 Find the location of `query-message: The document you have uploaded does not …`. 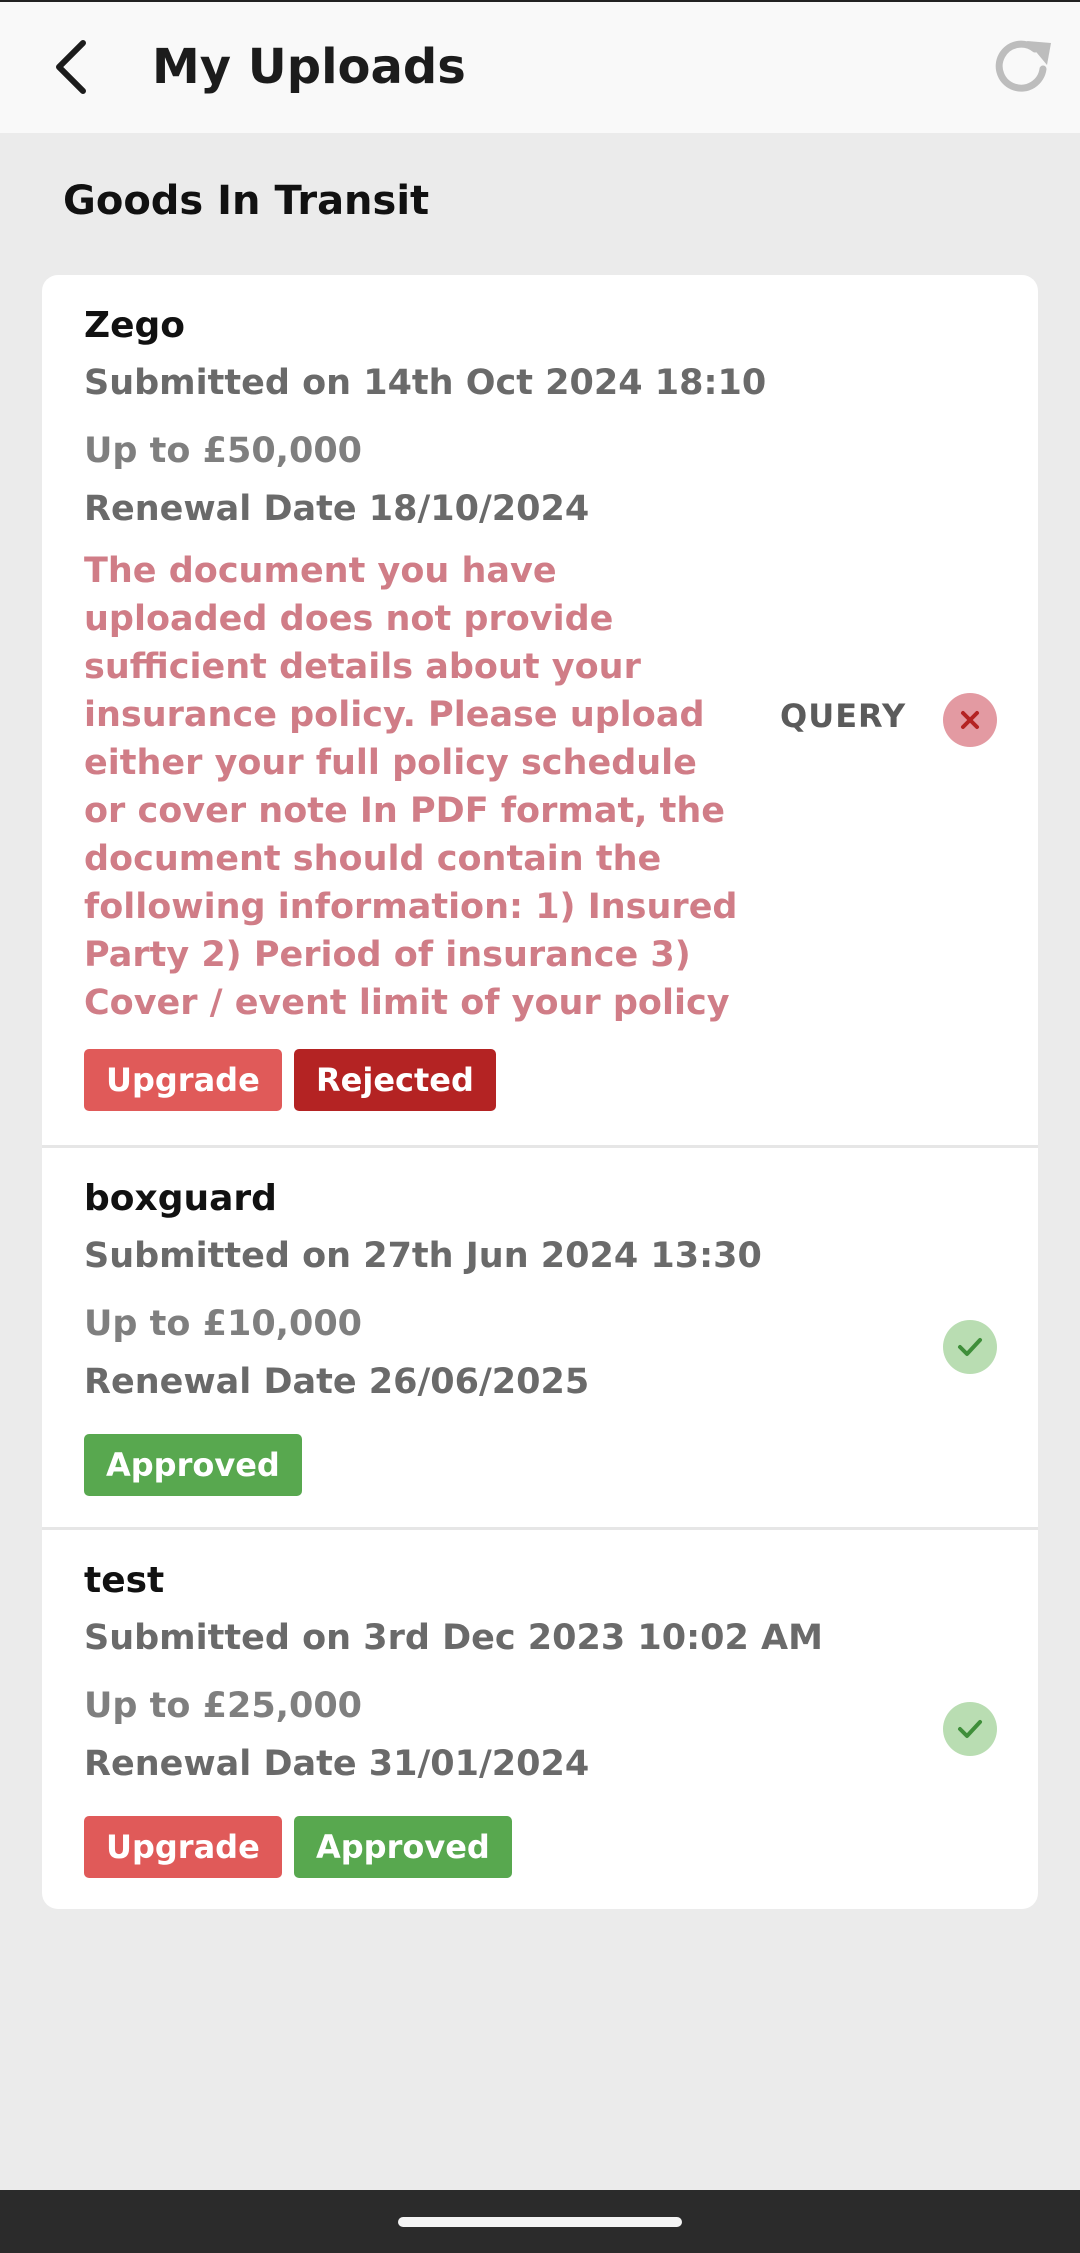

query-message: The document you have uploaded does not … is located at coordinates (411, 787).